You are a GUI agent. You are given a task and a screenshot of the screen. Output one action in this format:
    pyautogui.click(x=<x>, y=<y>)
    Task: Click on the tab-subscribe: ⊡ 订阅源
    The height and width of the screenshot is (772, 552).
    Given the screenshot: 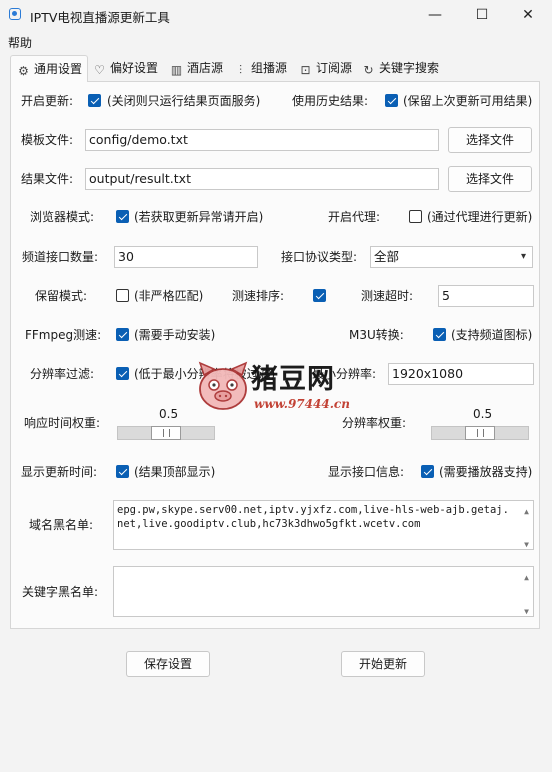 What is the action you would take?
    pyautogui.click(x=325, y=68)
    